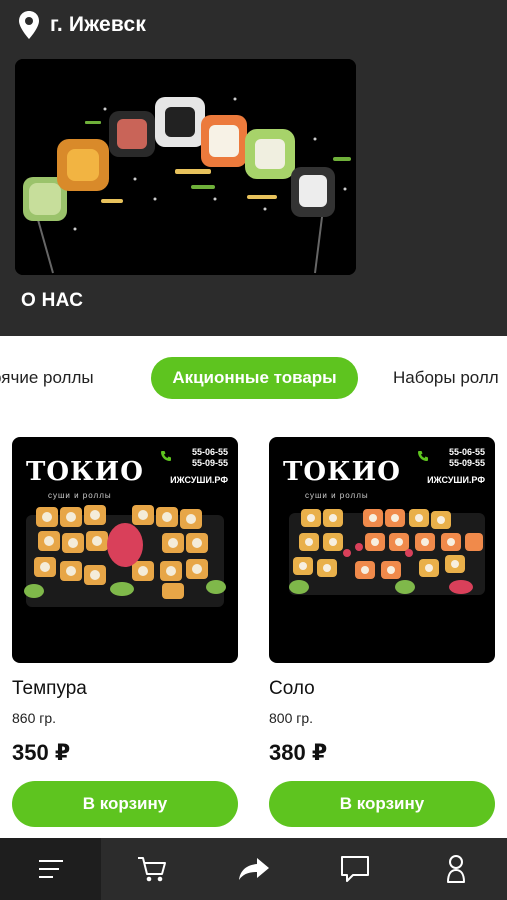  Describe the element at coordinates (298, 752) in the screenshot. I see `product-price: 380 ₽` at that location.